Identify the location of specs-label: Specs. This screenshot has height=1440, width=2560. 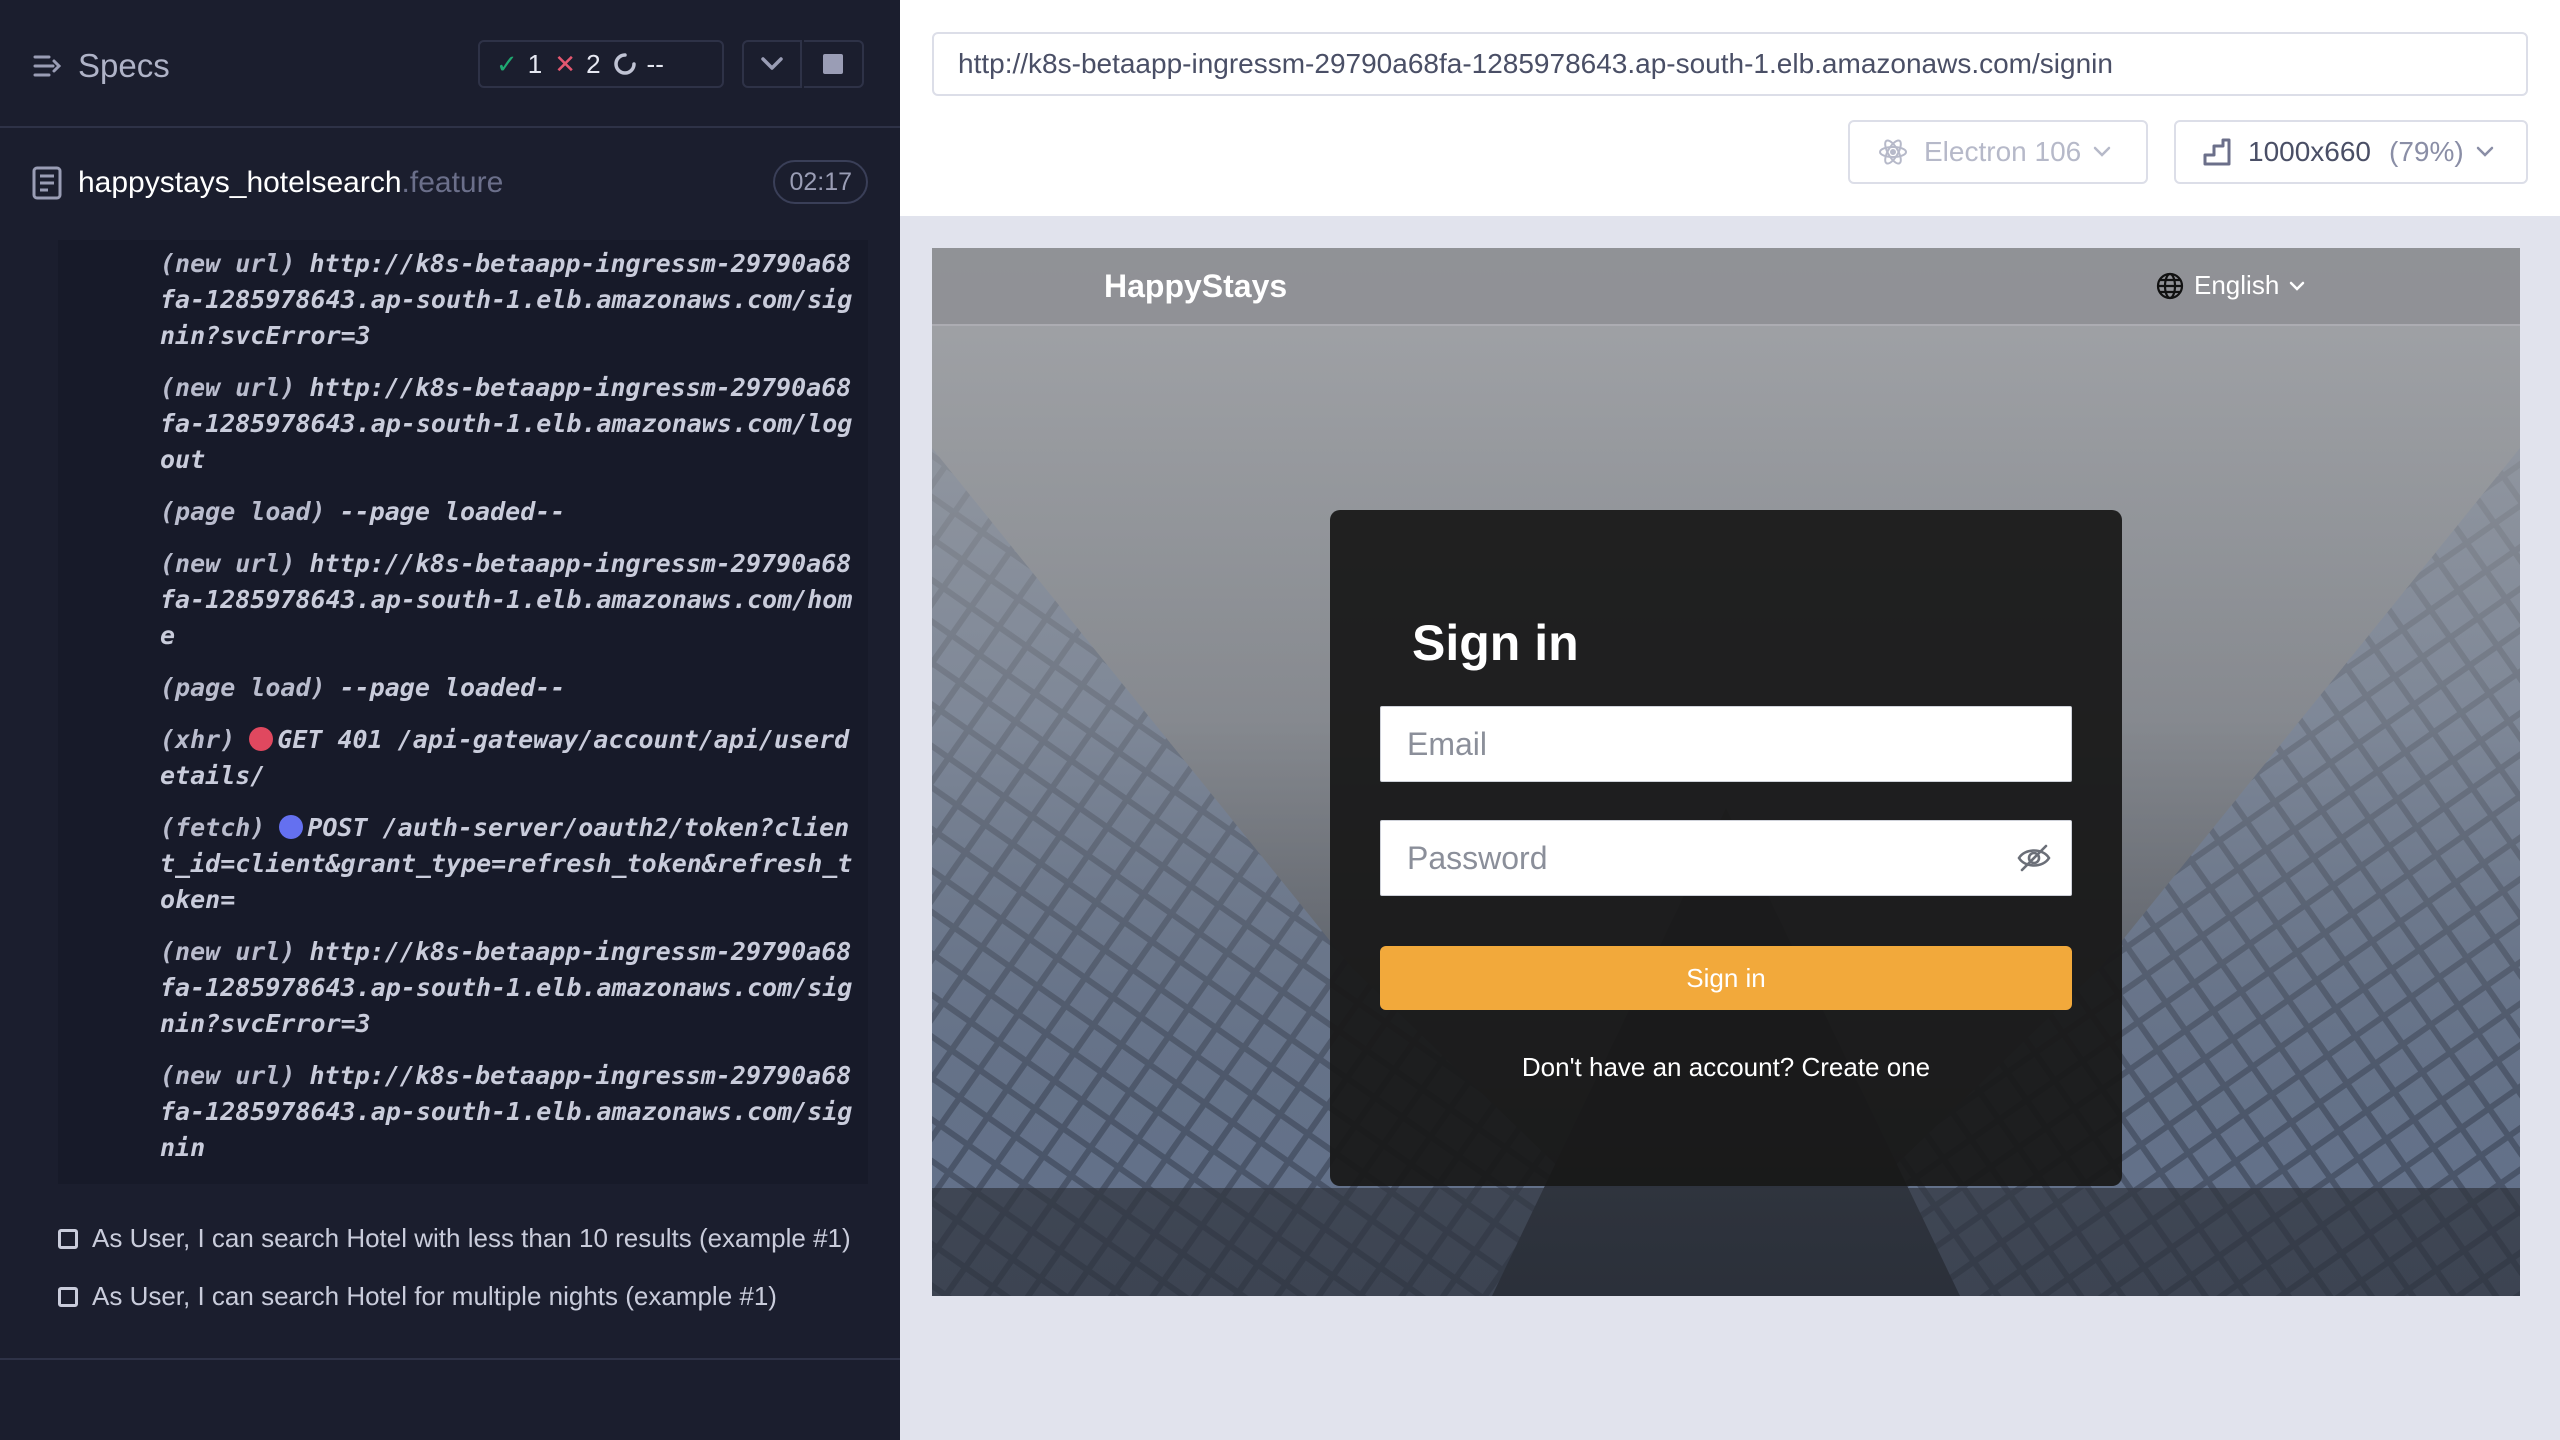
(124, 65).